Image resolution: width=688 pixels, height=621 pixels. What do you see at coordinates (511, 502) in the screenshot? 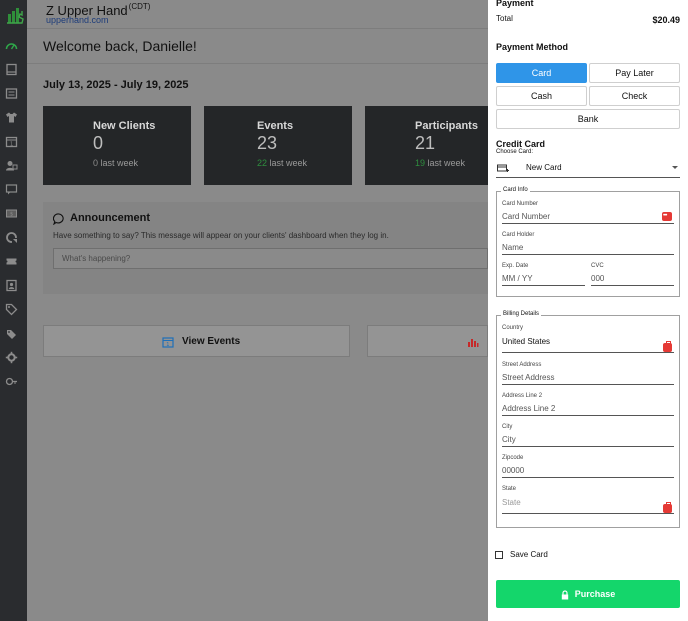
I see `state-placeholder: State` at bounding box center [511, 502].